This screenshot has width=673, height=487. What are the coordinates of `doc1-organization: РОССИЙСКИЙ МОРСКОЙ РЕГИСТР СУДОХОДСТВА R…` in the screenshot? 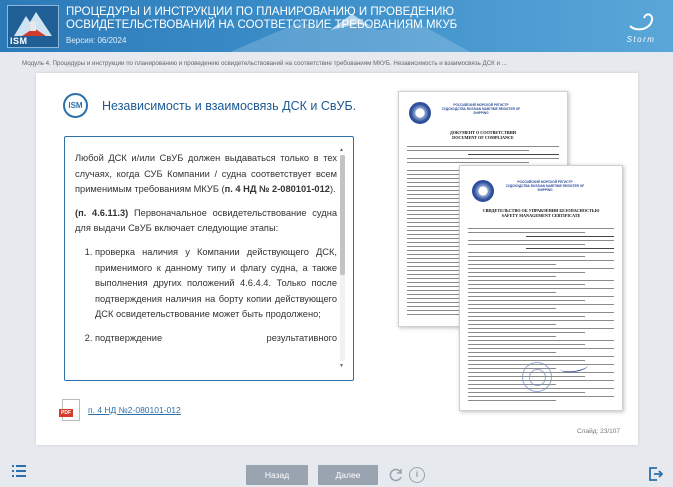 It's located at (481, 109).